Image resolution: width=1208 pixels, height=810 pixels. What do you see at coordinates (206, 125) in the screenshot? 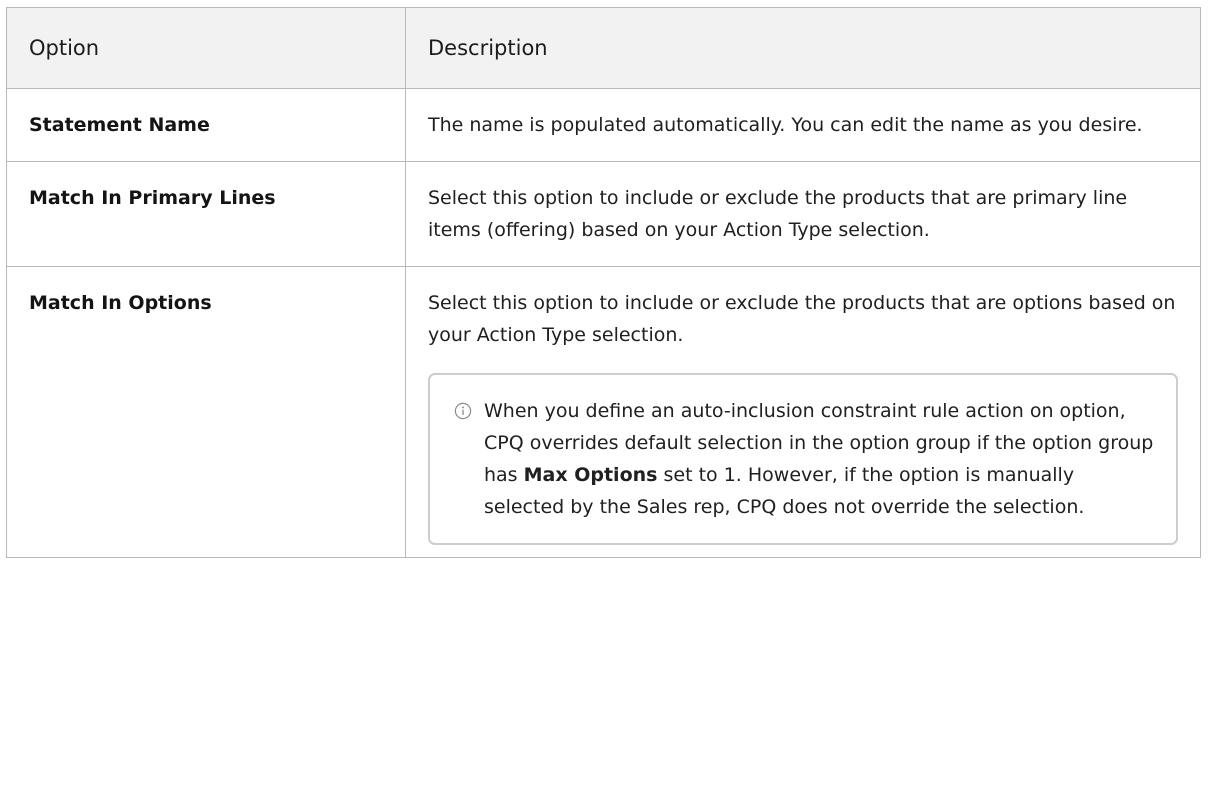
I see `option-name: Statement Name` at bounding box center [206, 125].